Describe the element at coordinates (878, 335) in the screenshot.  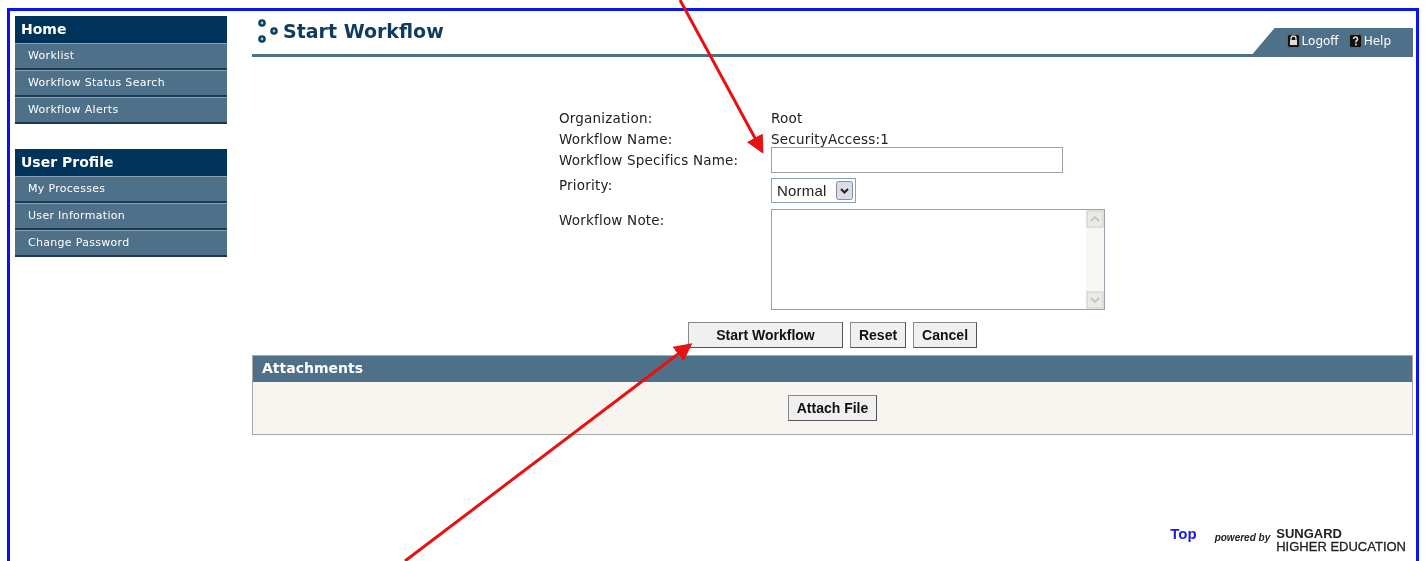
I see `form-button: Reset` at that location.